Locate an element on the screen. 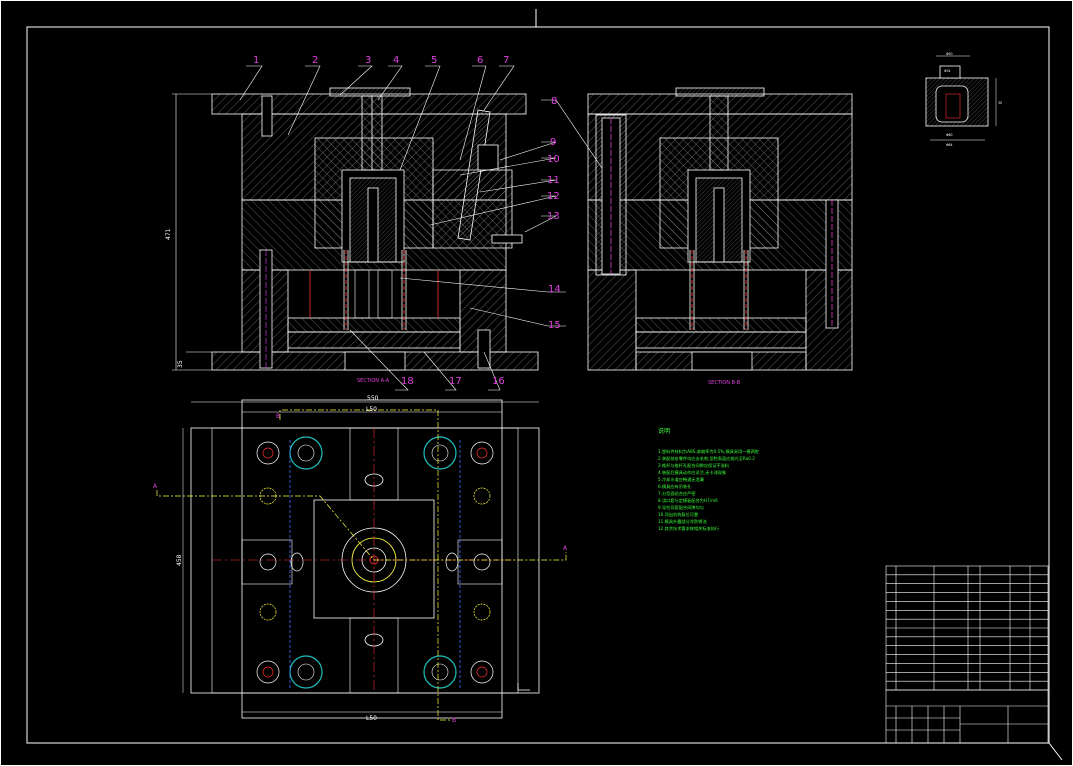 Image resolution: width=1073 pixels, height=766 pixels. plan-mold-block is located at coordinates (365, 560).